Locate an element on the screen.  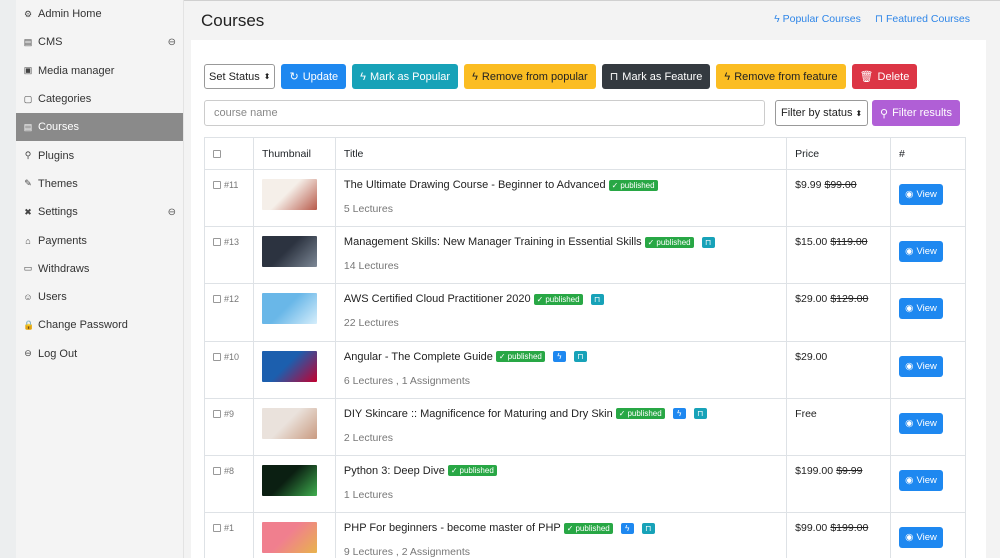
price-cell: $15.00 $119.00 is located at coordinates (839, 255).